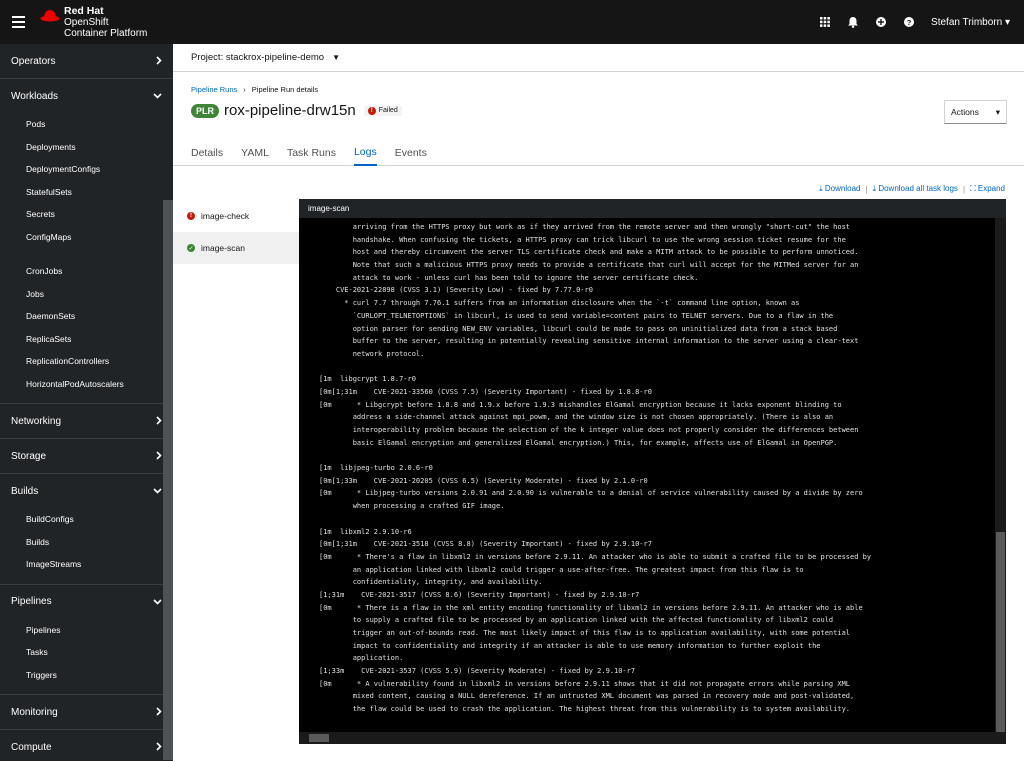 The image size is (1024, 761). Describe the element at coordinates (86, 384) in the screenshot. I see `sidebar-item-horizontalpodautoscalers: HorizontalPodAutoscalers` at that location.